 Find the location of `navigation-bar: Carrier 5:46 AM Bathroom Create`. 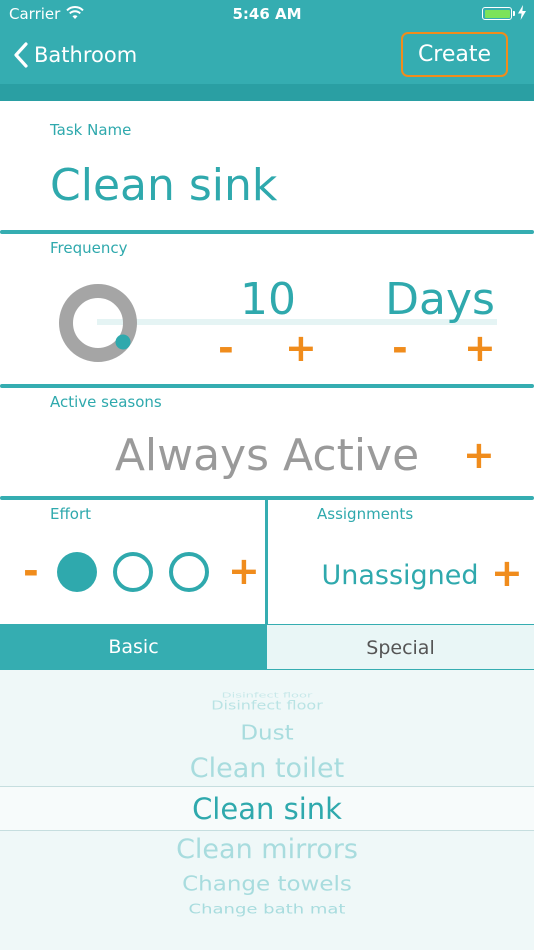

navigation-bar: Carrier 5:46 AM Bathroom Create is located at coordinates (267, 50).